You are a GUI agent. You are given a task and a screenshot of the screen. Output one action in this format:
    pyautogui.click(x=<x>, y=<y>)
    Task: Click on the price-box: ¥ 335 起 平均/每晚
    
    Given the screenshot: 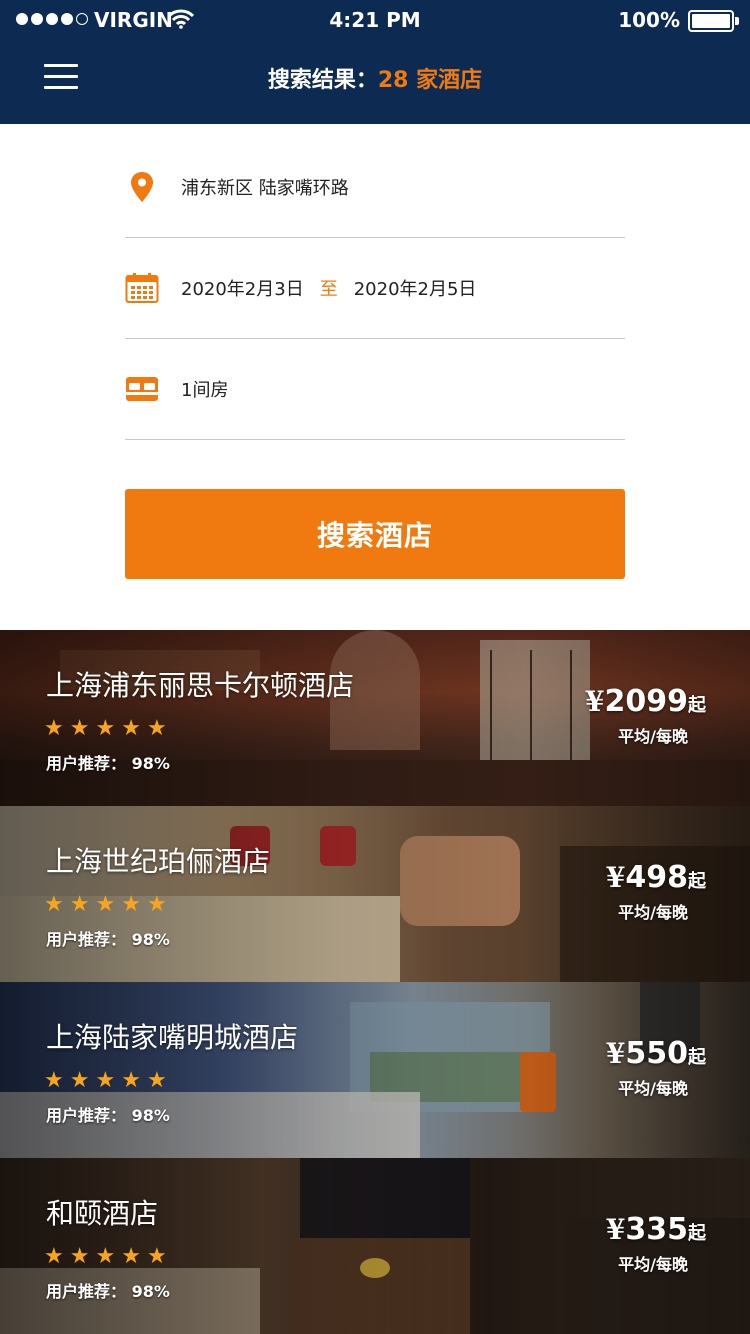 What is the action you would take?
    pyautogui.click(x=656, y=1243)
    